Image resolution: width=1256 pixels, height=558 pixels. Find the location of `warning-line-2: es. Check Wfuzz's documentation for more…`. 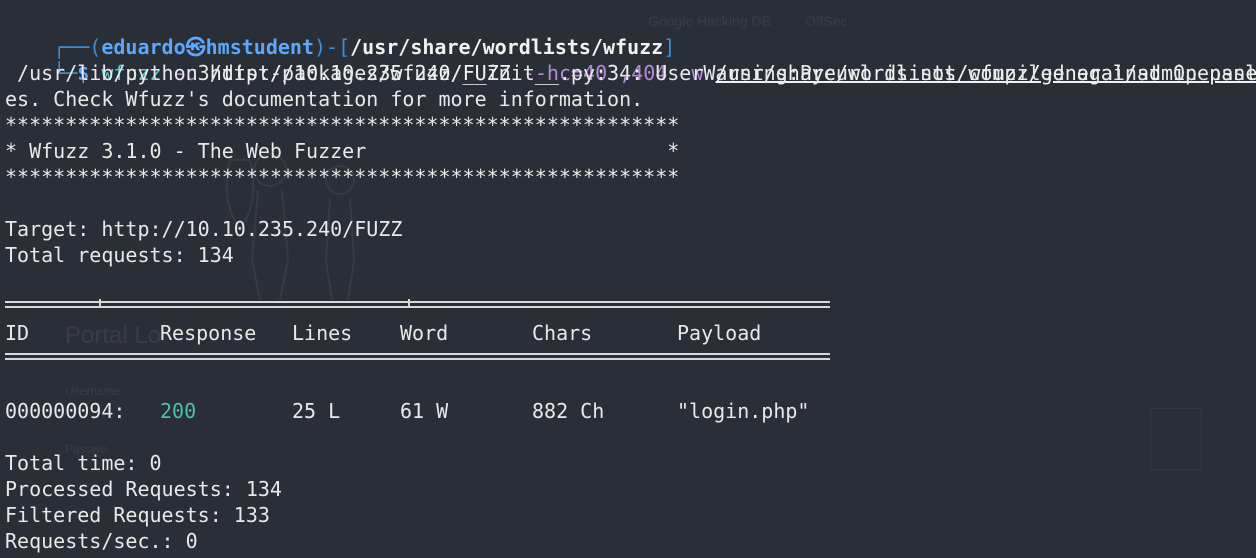

warning-line-2: es. Check Wfuzz's documentation for more… is located at coordinates (324, 99).